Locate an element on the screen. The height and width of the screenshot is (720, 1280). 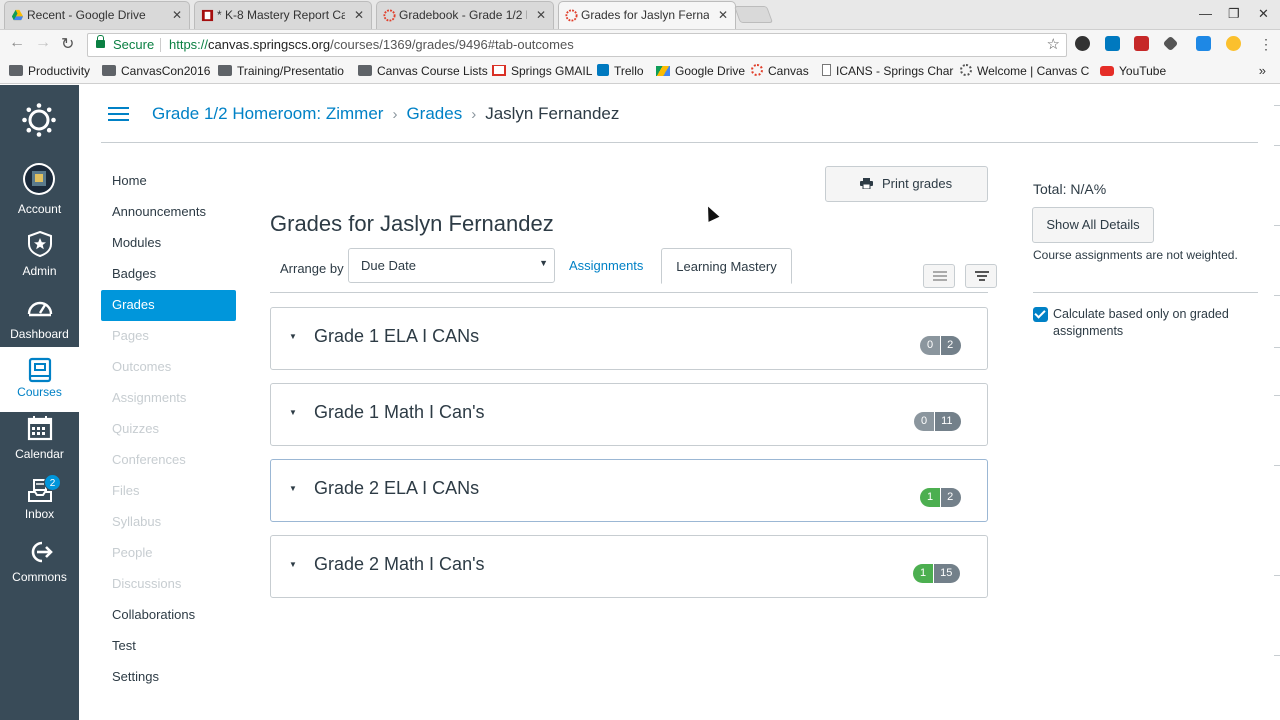
bookmark-item: Canvas Course Lists is located at coordinates (423, 71).